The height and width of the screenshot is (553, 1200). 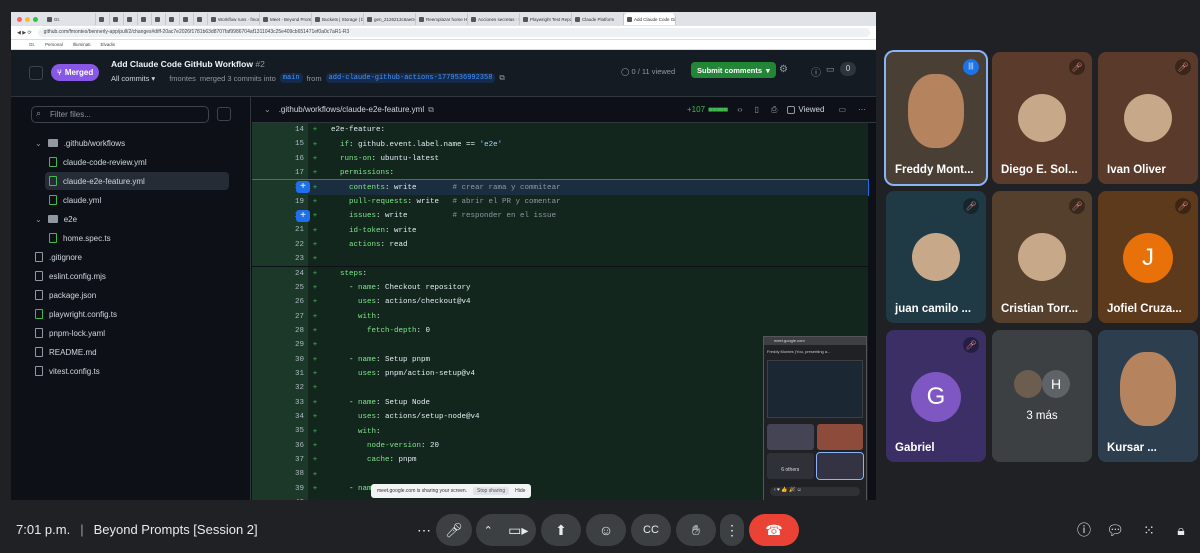 I want to click on line-number: 30, so click(x=280, y=359).